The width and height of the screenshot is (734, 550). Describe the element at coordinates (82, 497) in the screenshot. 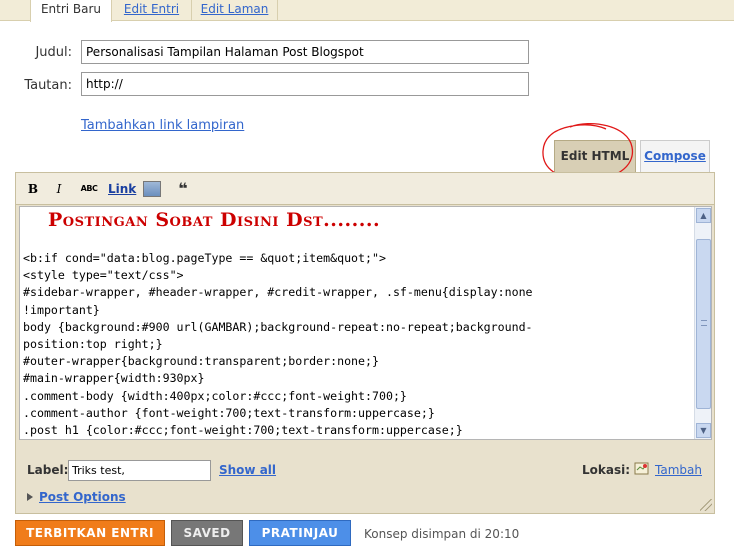

I see `post-options-label: Post Options` at that location.